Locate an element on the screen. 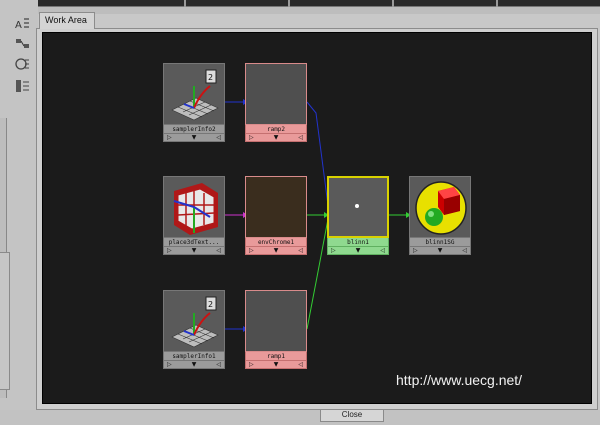 This screenshot has height=425, width=600. place3d-texture-icon is located at coordinates (194, 207).